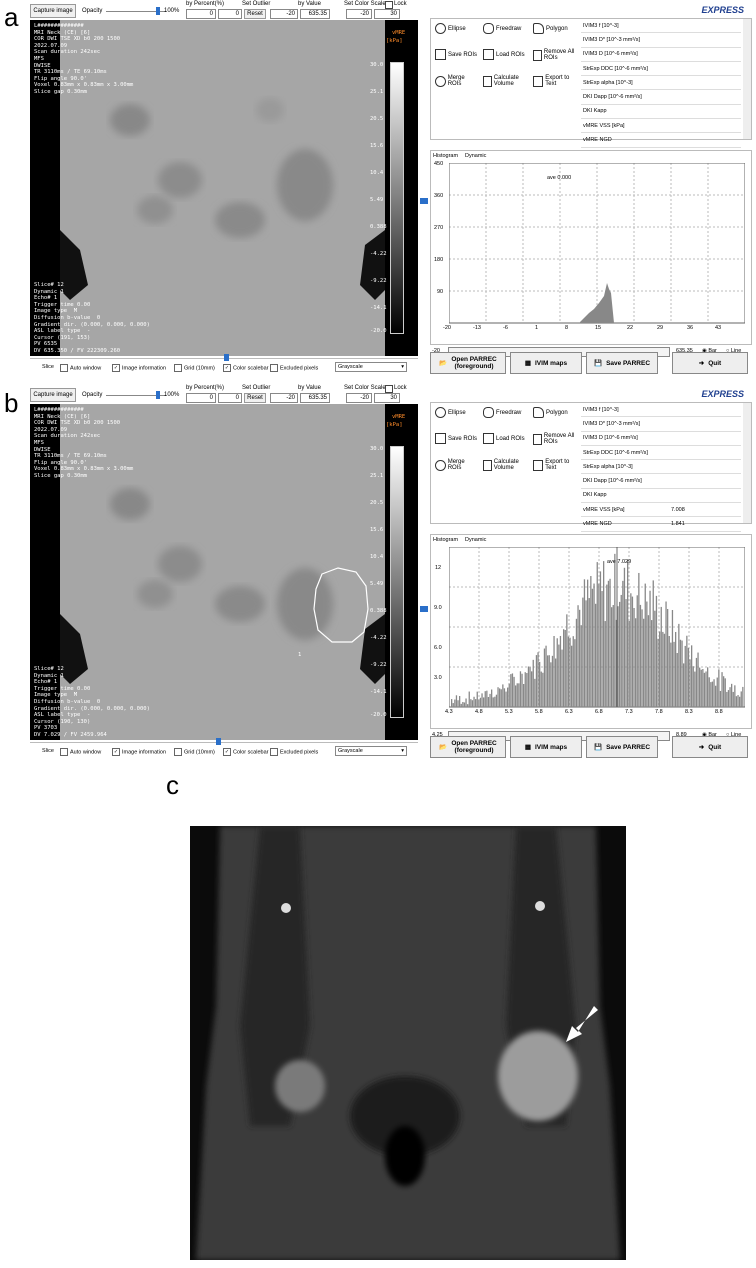 This screenshot has width=756, height=1268. I want to click on list-item: vMRE NGD 1.841, so click(661, 524).